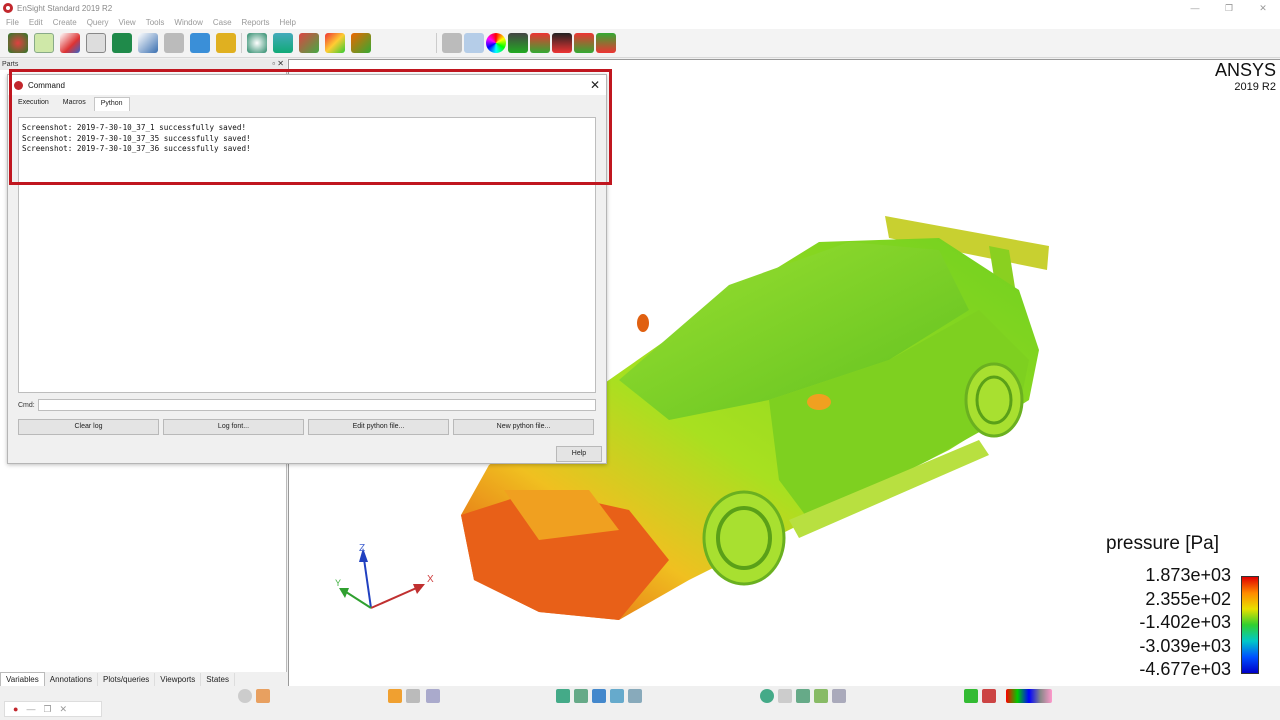 This screenshot has width=1280, height=720. I want to click on rear-wheel, so click(994, 400).